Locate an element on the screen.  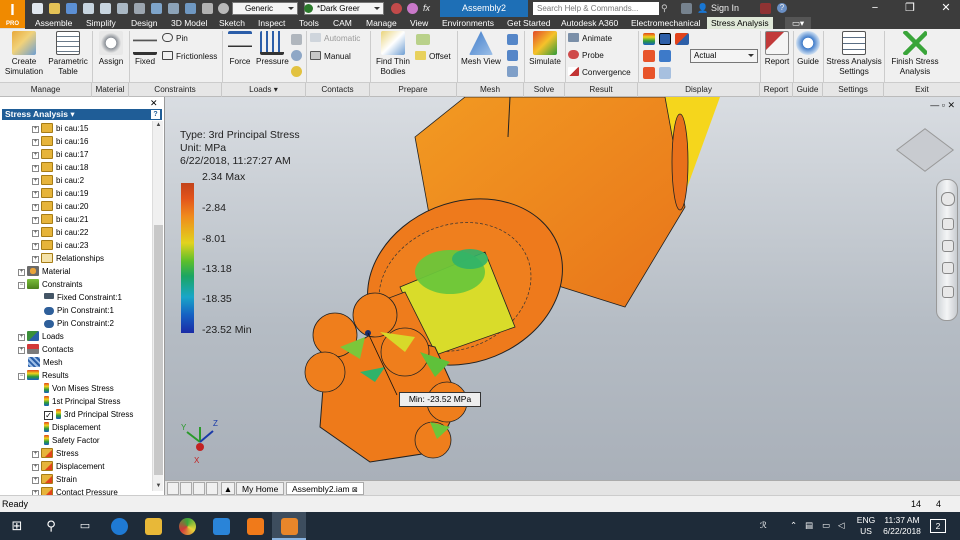
tab-cam: CAM is located at coordinates (342, 23).